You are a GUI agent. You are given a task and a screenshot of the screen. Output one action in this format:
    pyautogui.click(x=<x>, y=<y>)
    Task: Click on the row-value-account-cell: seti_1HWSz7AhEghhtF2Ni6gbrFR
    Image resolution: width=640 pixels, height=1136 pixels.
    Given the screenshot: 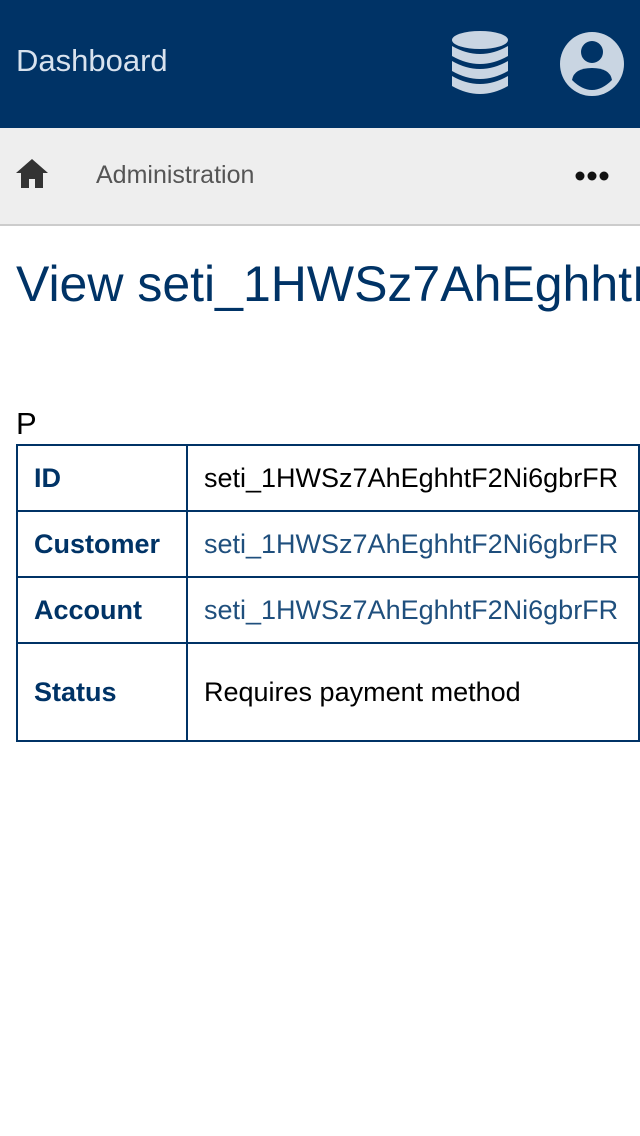 What is the action you would take?
    pyautogui.click(x=413, y=610)
    